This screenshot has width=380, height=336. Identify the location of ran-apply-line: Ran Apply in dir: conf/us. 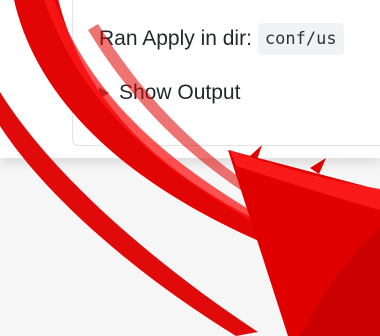
(221, 39).